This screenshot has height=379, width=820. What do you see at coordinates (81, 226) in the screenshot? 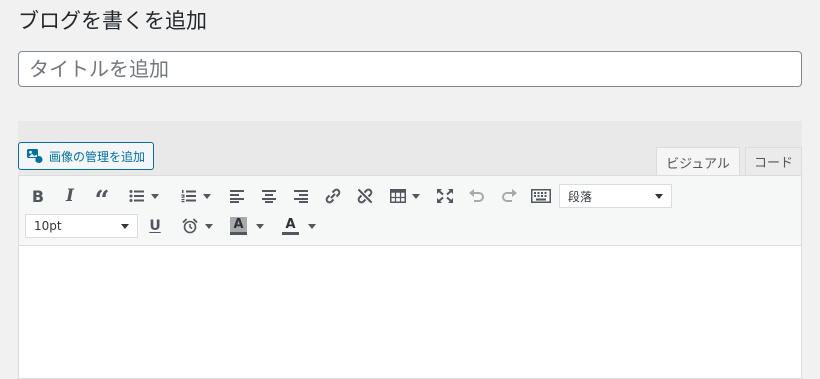
I see `font-size-select: 10pt` at bounding box center [81, 226].